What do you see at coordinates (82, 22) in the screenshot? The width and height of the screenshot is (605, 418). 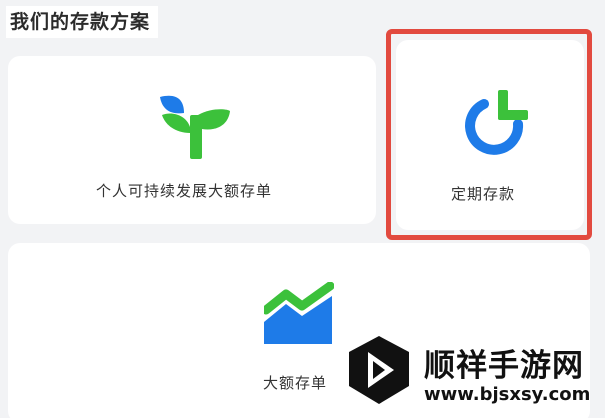 I see `section-title: 我们的存款方案` at bounding box center [82, 22].